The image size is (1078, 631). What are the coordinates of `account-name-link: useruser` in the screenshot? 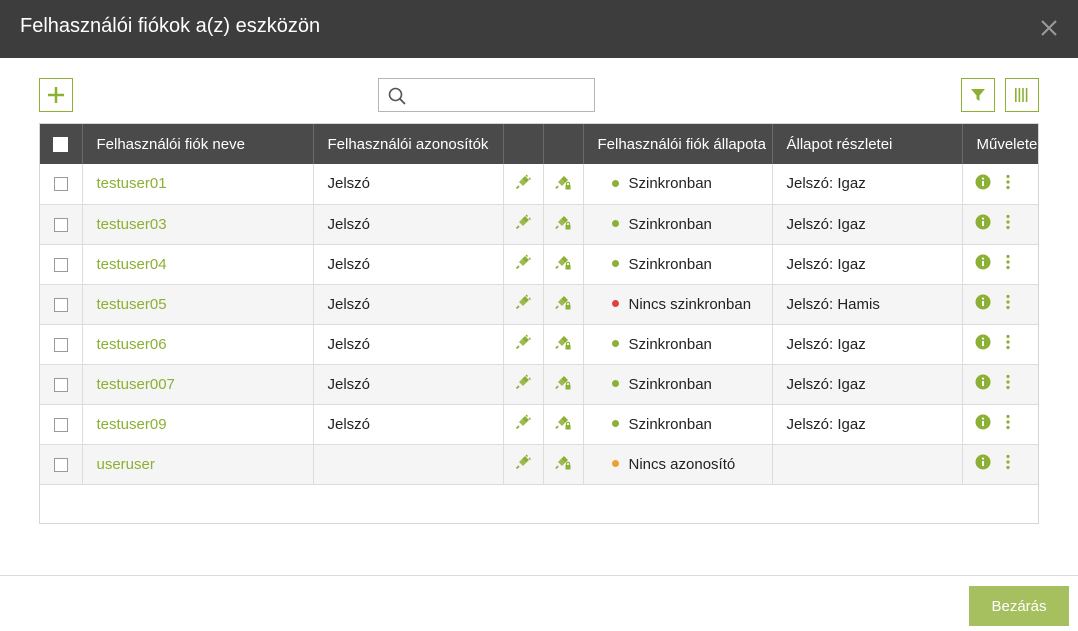 It's located at (198, 464).